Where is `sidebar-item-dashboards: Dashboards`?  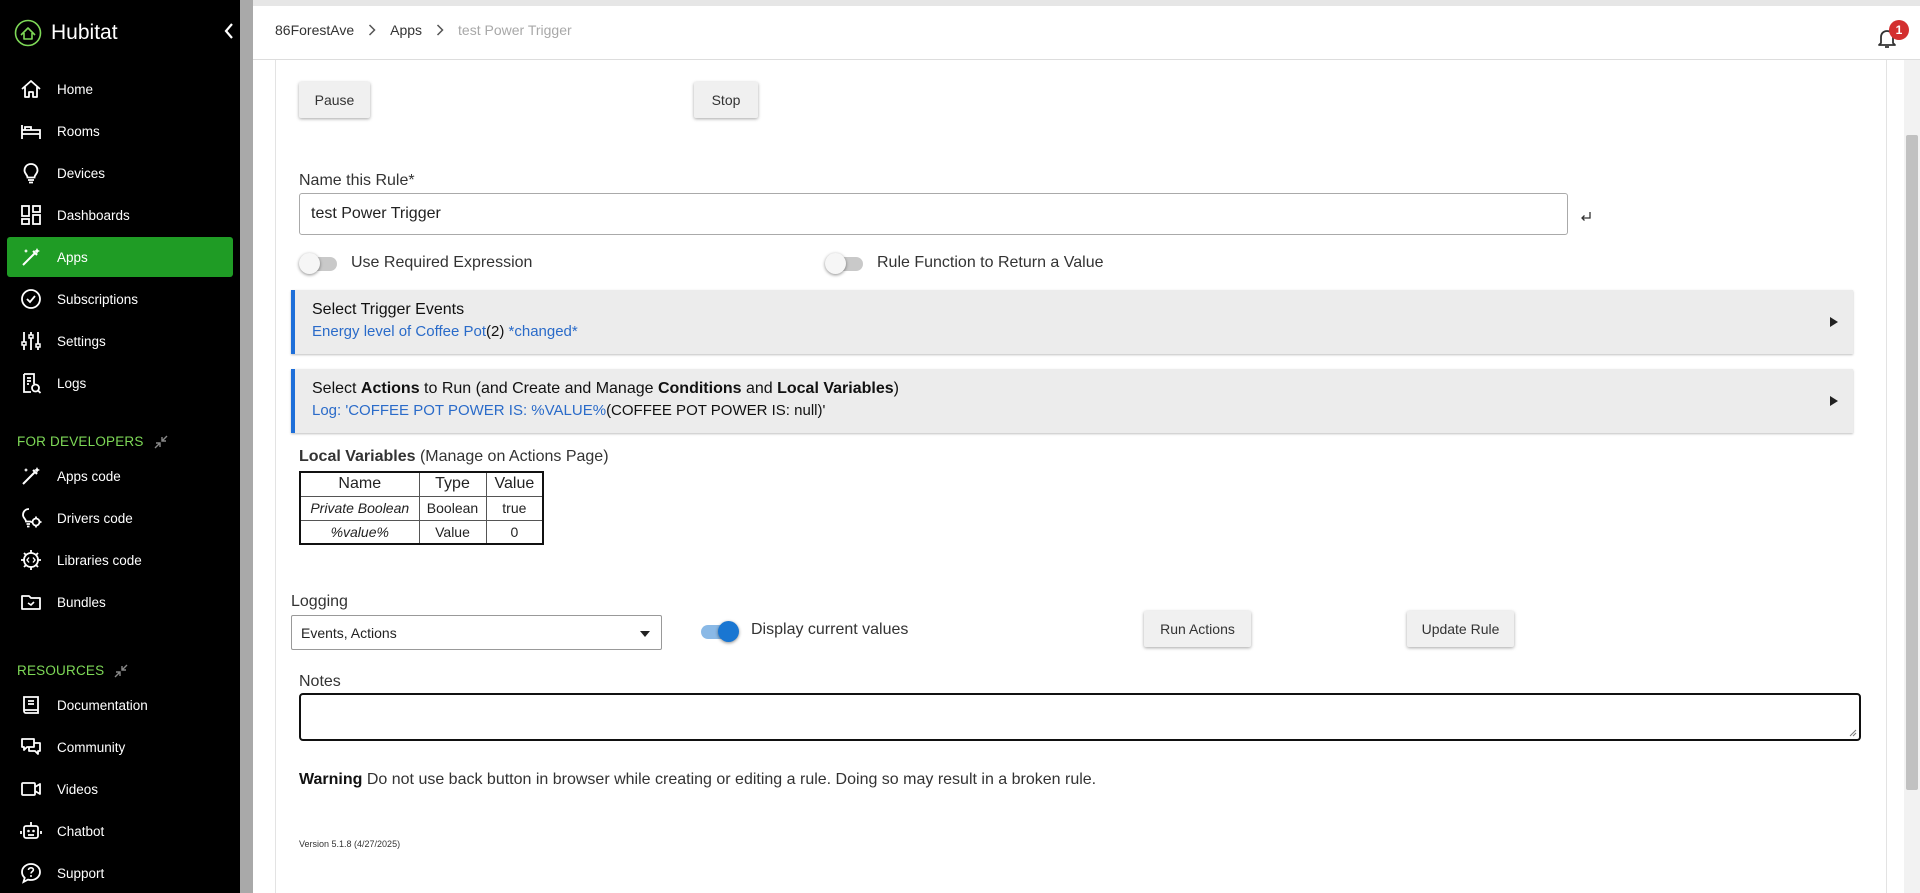
sidebar-item-dashboards: Dashboards is located at coordinates (120, 215).